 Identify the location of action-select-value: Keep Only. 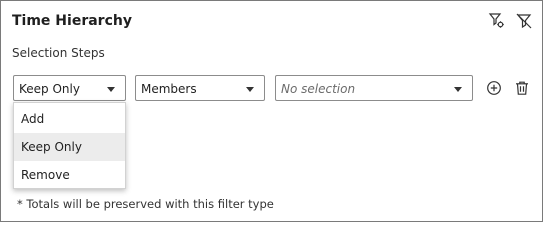
(49, 89).